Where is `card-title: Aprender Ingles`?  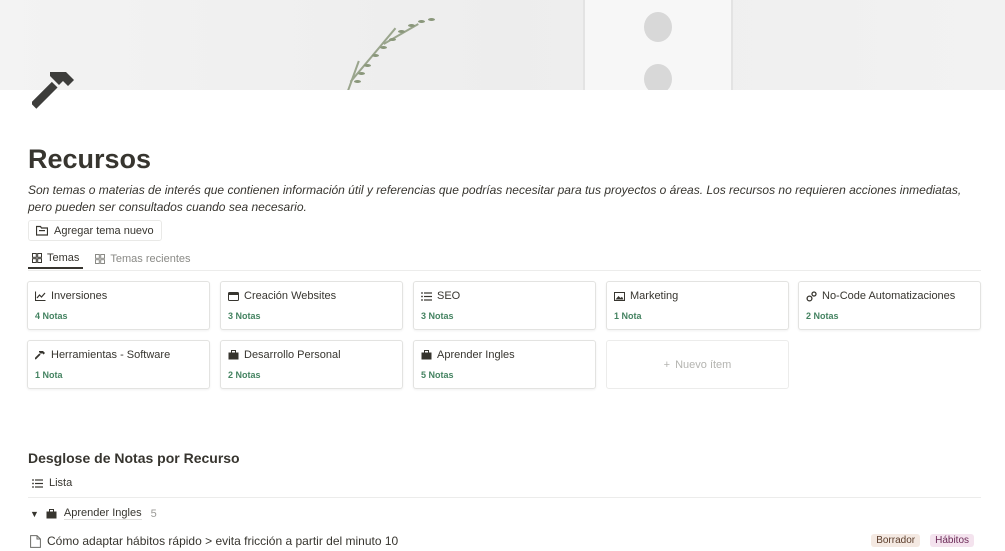
card-title: Aprender Ingles is located at coordinates (476, 355).